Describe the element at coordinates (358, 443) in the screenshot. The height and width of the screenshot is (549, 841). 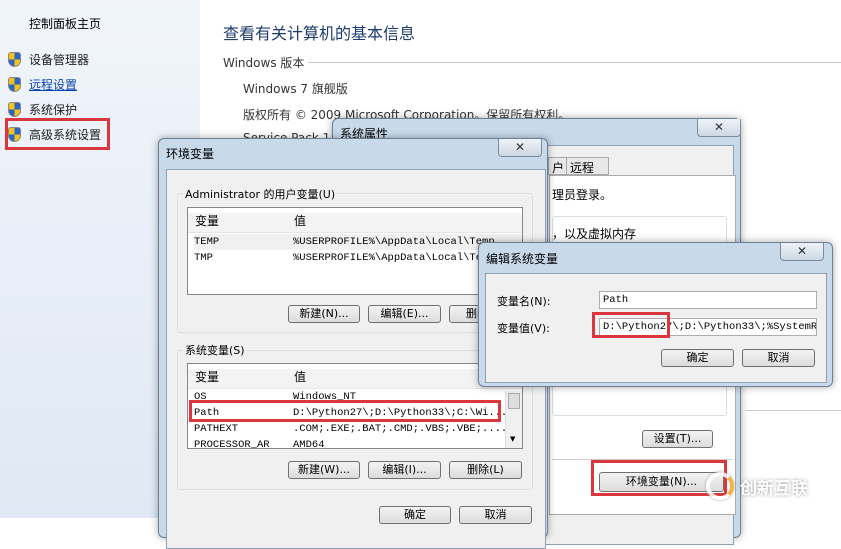
I see `table-row: PROCESSOR_AR AMD64` at that location.